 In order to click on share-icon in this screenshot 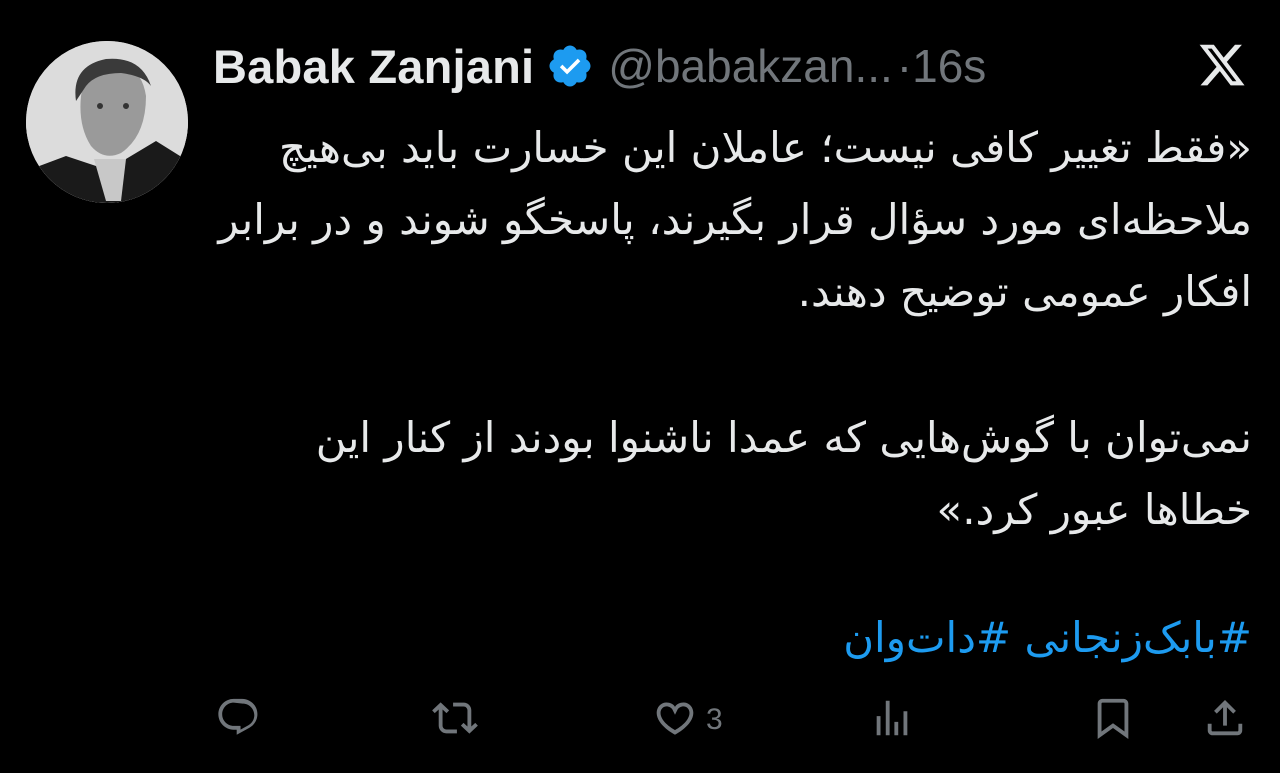, I will do `click(1225, 720)`.